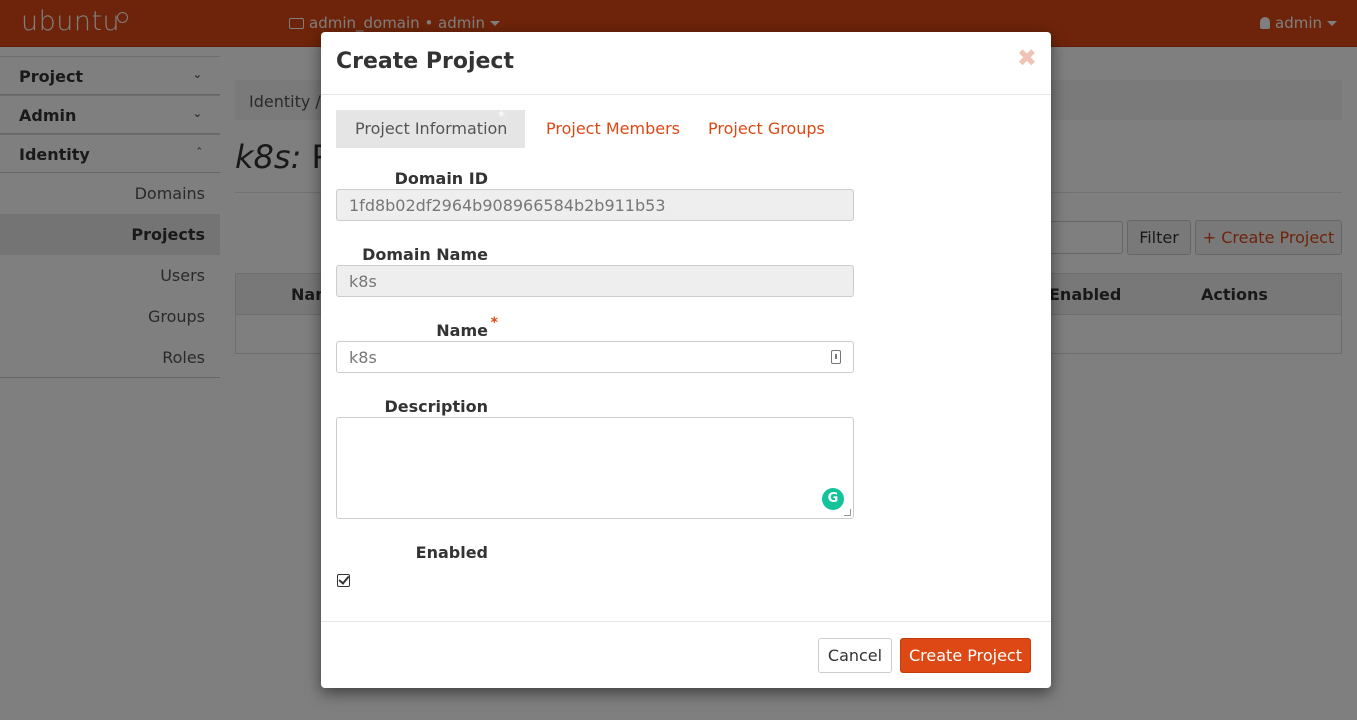 The height and width of the screenshot is (720, 1357). What do you see at coordinates (363, 357) in the screenshot?
I see `name-input-value: k8s` at bounding box center [363, 357].